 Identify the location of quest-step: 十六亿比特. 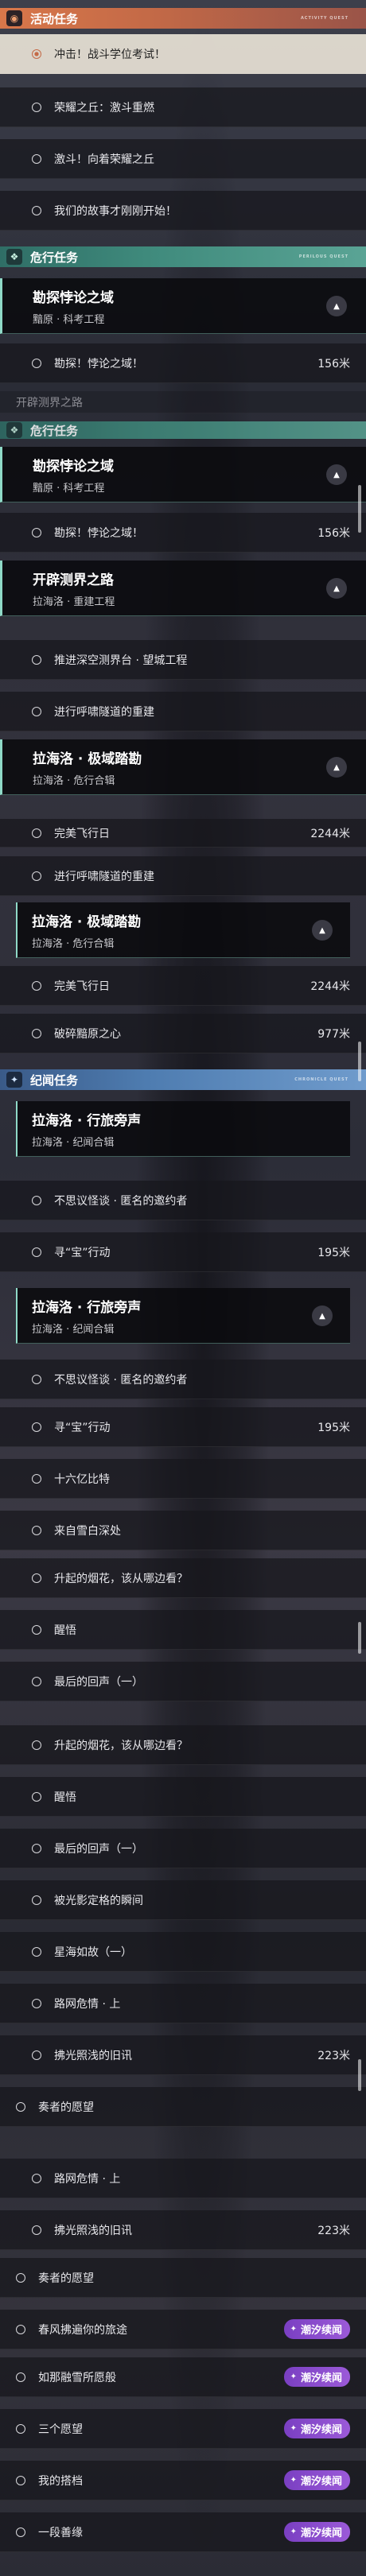
(183, 1479).